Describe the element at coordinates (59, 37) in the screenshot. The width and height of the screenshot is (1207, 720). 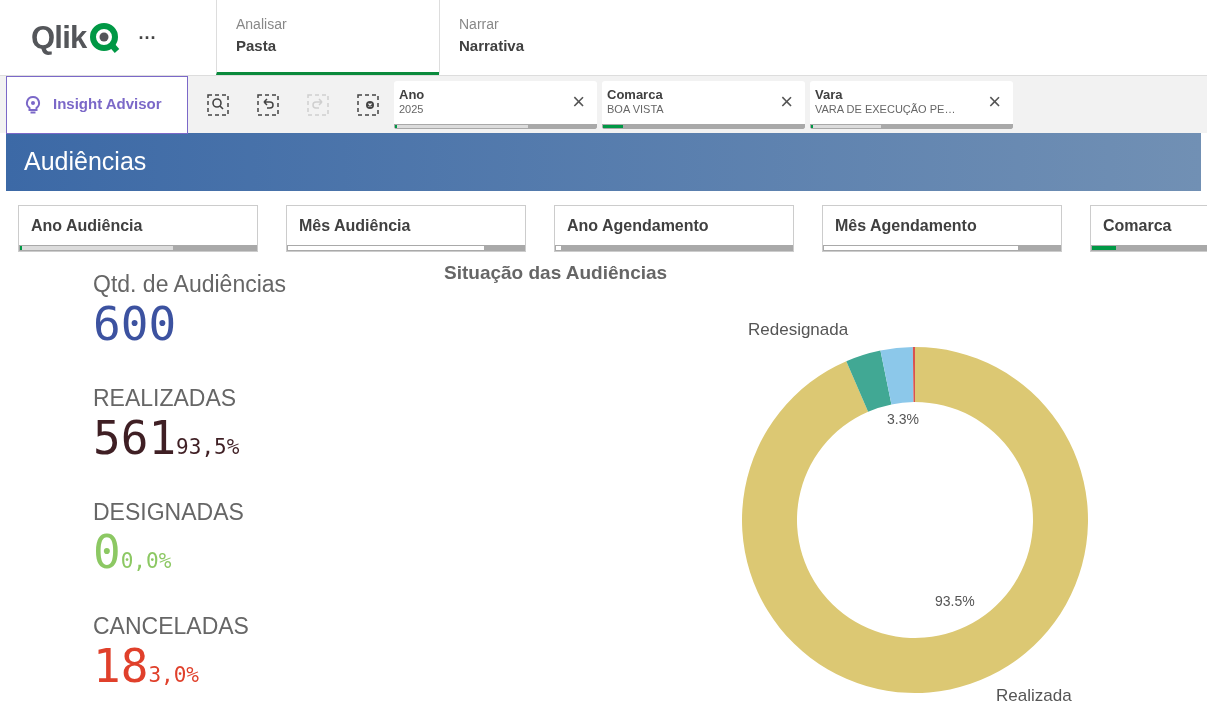
I see `logo-text: Qlik` at that location.